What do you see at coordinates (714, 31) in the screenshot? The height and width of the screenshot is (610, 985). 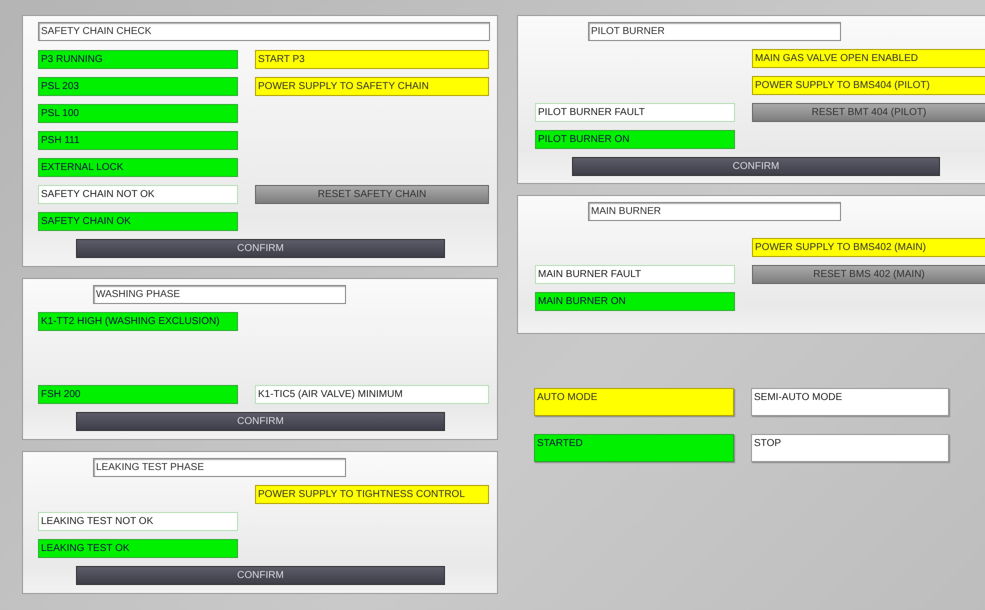 I see `section-title: PILOT BURNER` at bounding box center [714, 31].